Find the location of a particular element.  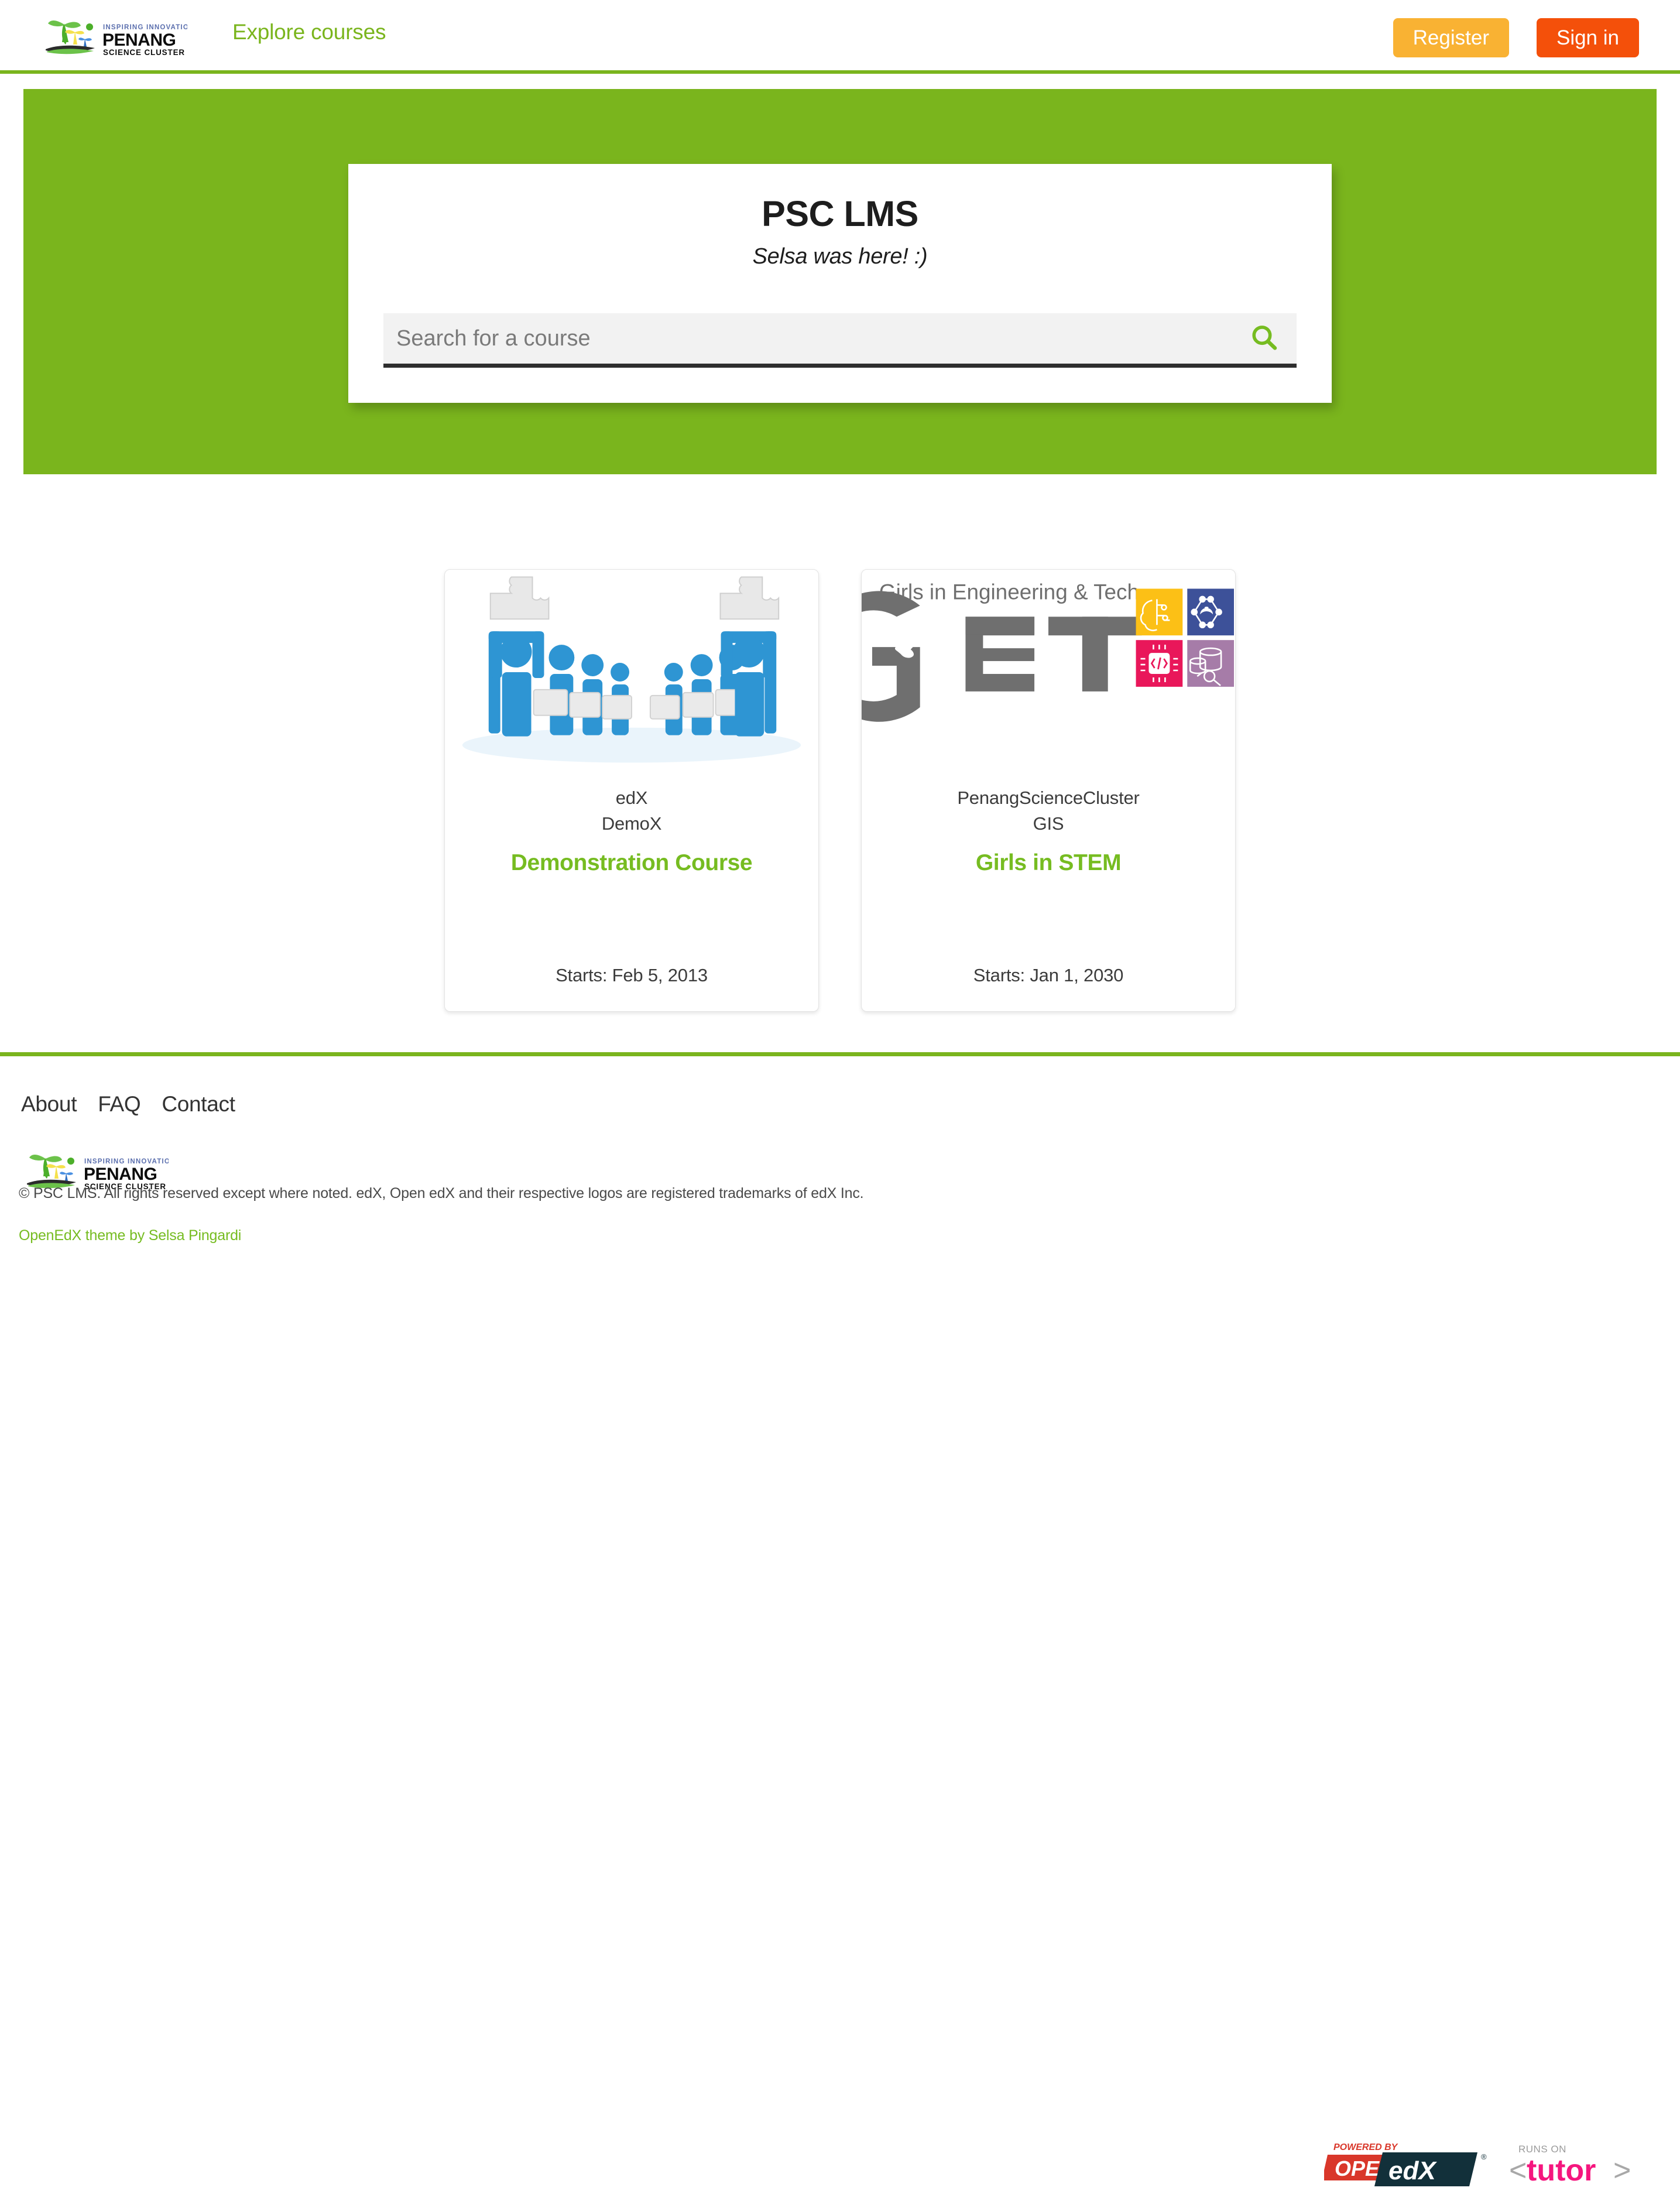

course-number: DemoX is located at coordinates (631, 823).